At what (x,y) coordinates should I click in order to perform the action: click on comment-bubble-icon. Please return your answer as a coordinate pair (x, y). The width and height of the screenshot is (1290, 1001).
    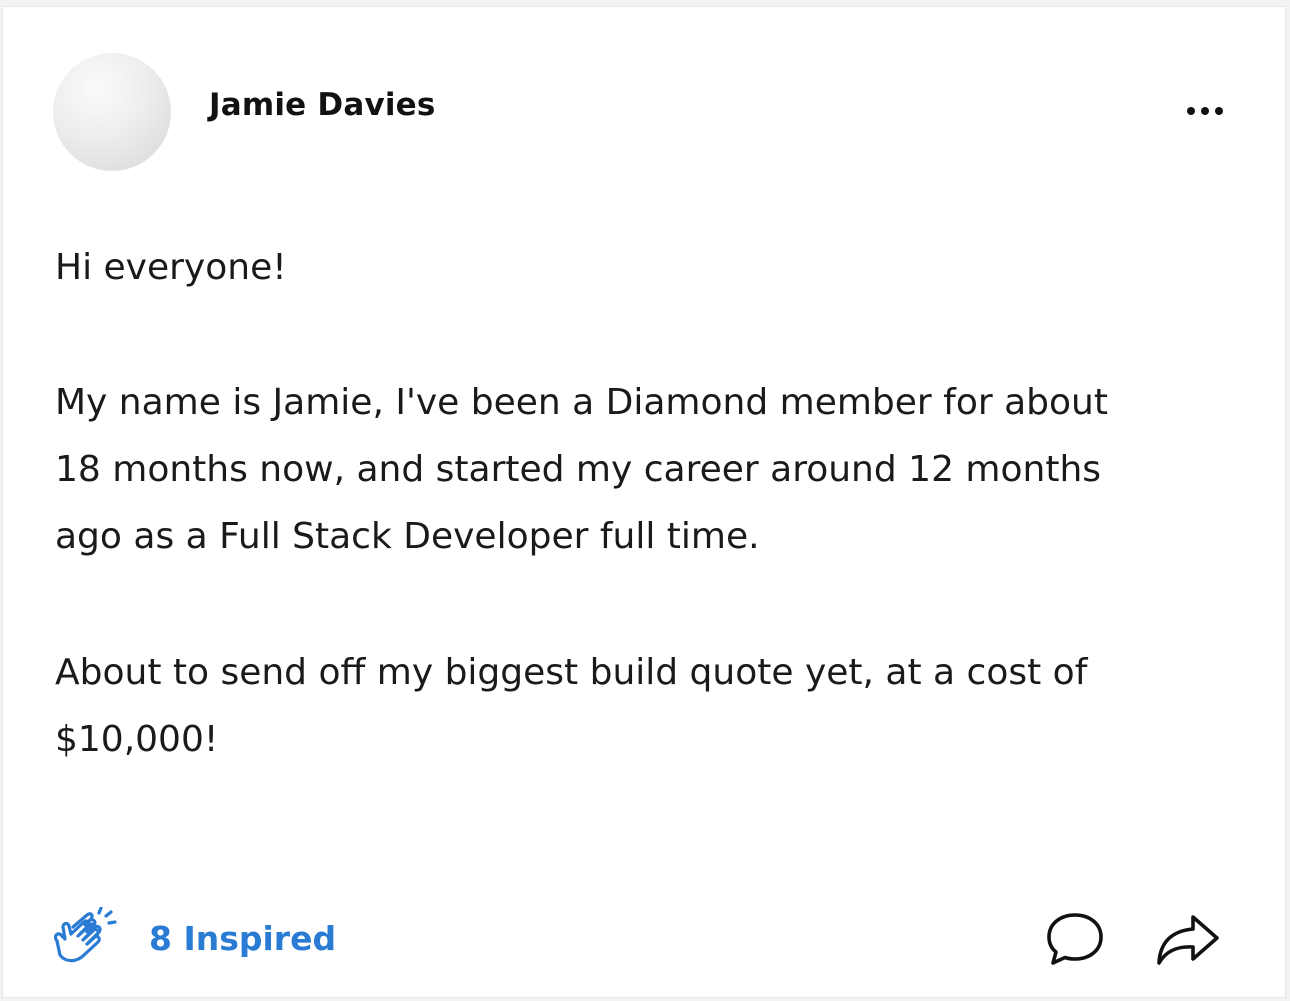
    Looking at the image, I should click on (1075, 941).